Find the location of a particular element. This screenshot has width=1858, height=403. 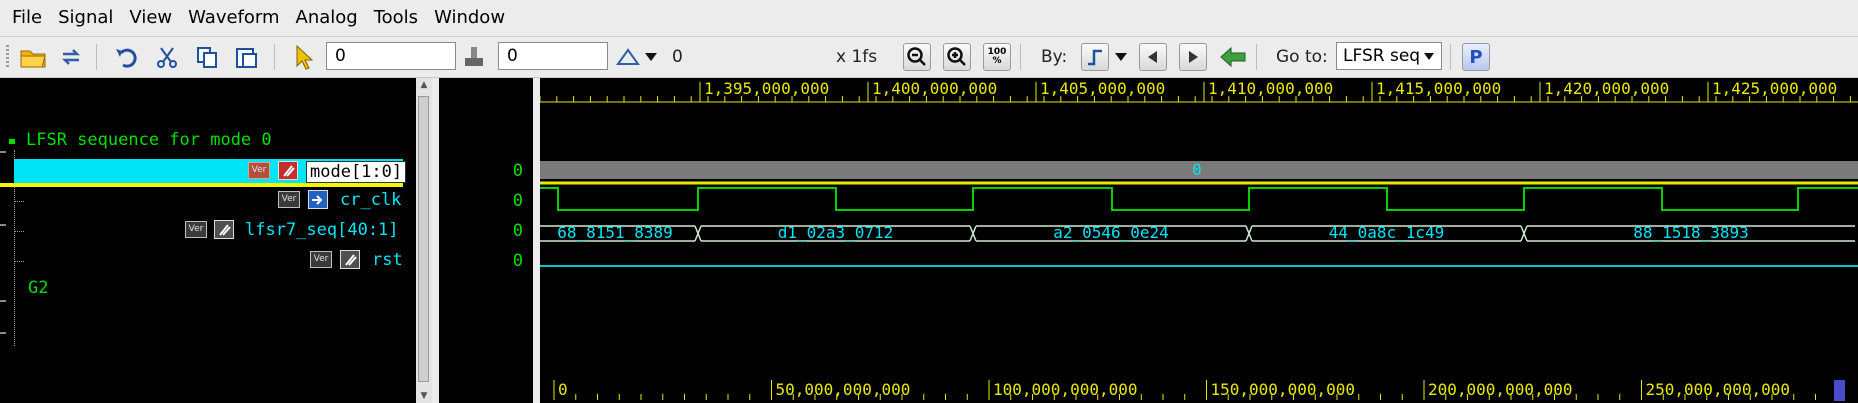

wave-lfsr-value: a2_0546_0e24 is located at coordinates (1111, 232).